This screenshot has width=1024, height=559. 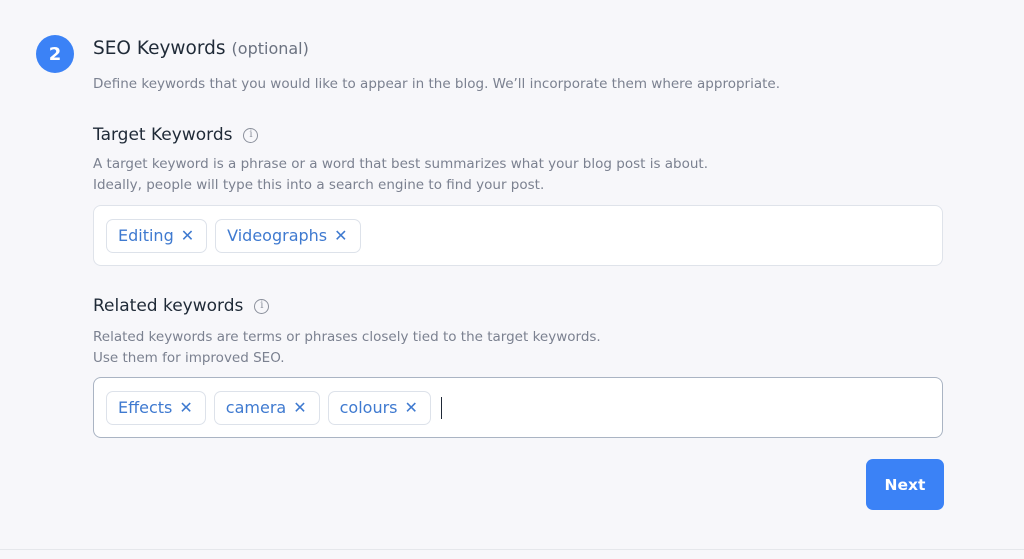 I want to click on next-button: Next, so click(x=905, y=484).